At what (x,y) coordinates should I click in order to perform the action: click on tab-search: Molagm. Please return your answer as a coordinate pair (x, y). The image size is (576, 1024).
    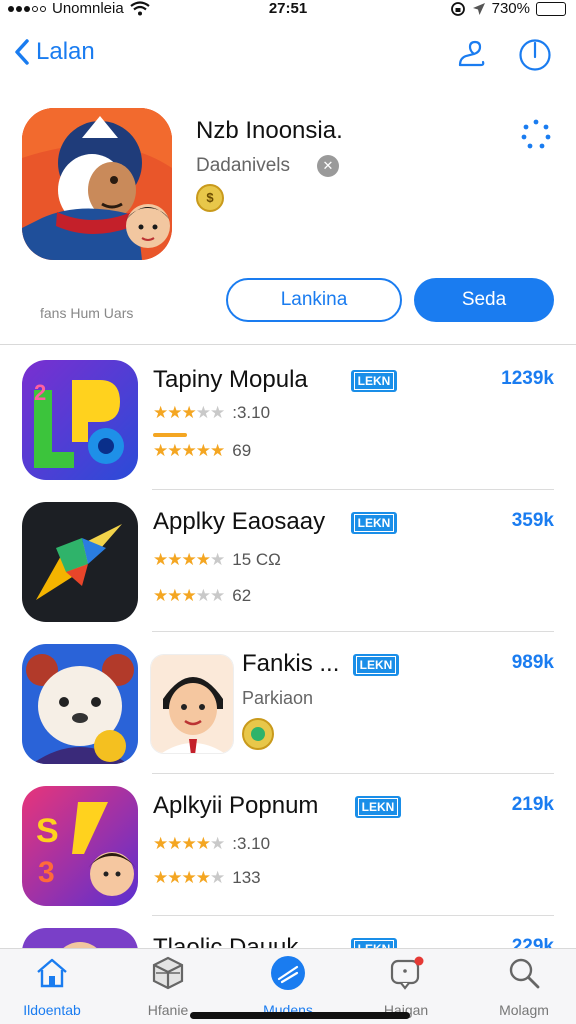
    Looking at the image, I should click on (524, 986).